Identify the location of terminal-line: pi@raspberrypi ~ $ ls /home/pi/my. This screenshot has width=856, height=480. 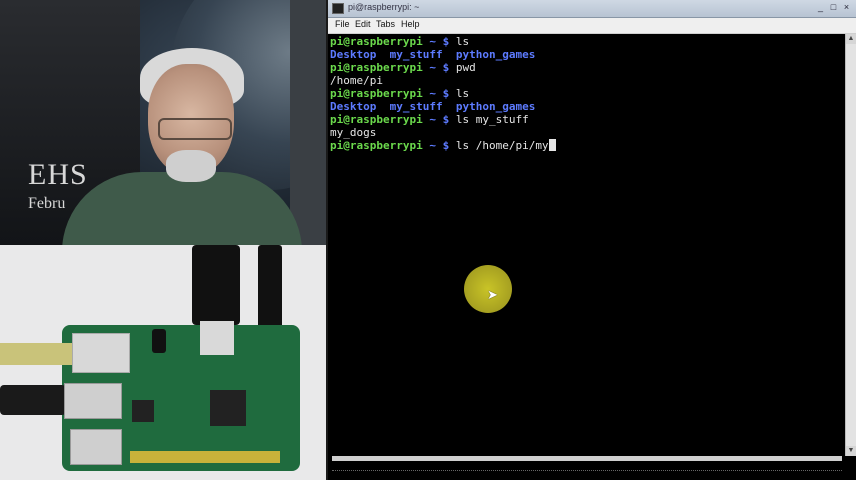
(587, 145).